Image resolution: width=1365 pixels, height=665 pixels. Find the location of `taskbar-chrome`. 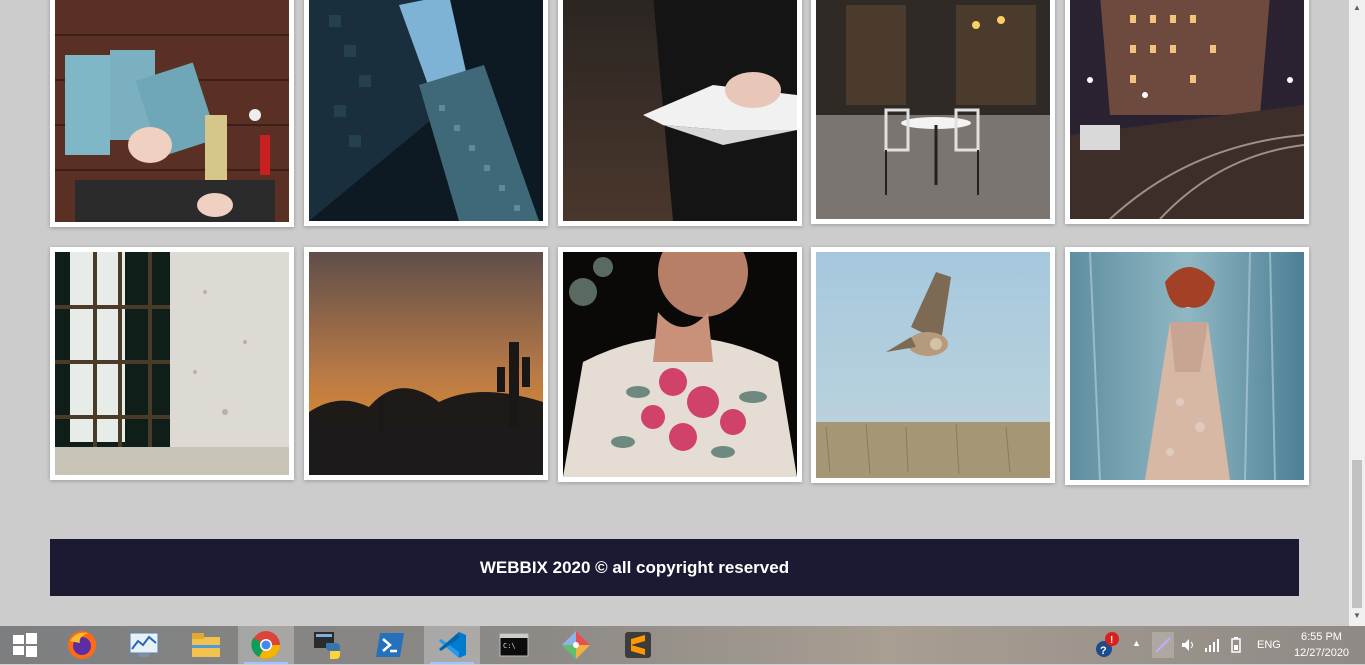

taskbar-chrome is located at coordinates (266, 645).